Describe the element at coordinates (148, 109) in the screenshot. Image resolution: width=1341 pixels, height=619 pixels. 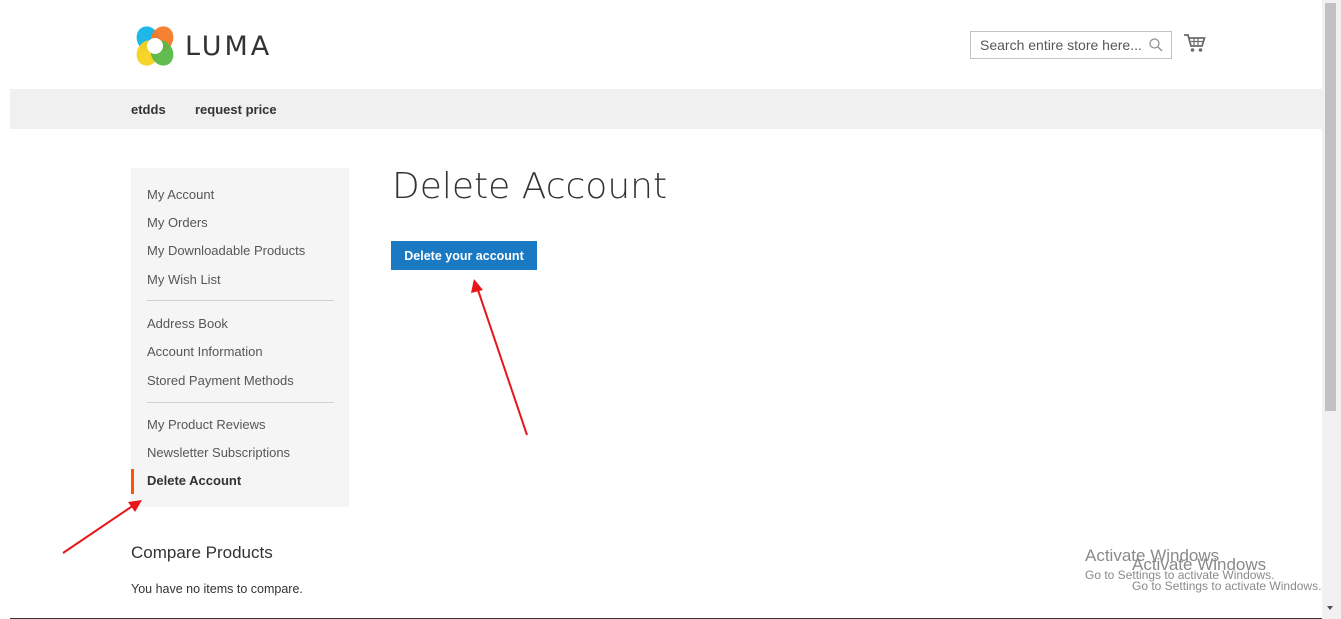
I see `nav-item-etdds: etdds` at that location.